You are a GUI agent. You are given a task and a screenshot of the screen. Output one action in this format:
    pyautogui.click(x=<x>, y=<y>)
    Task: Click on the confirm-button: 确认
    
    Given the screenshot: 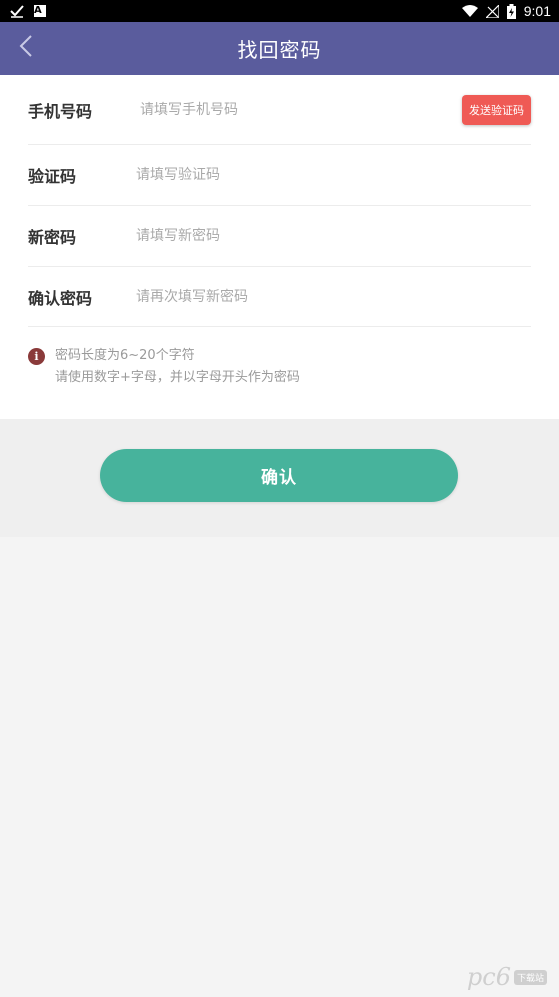 What is the action you would take?
    pyautogui.click(x=279, y=475)
    